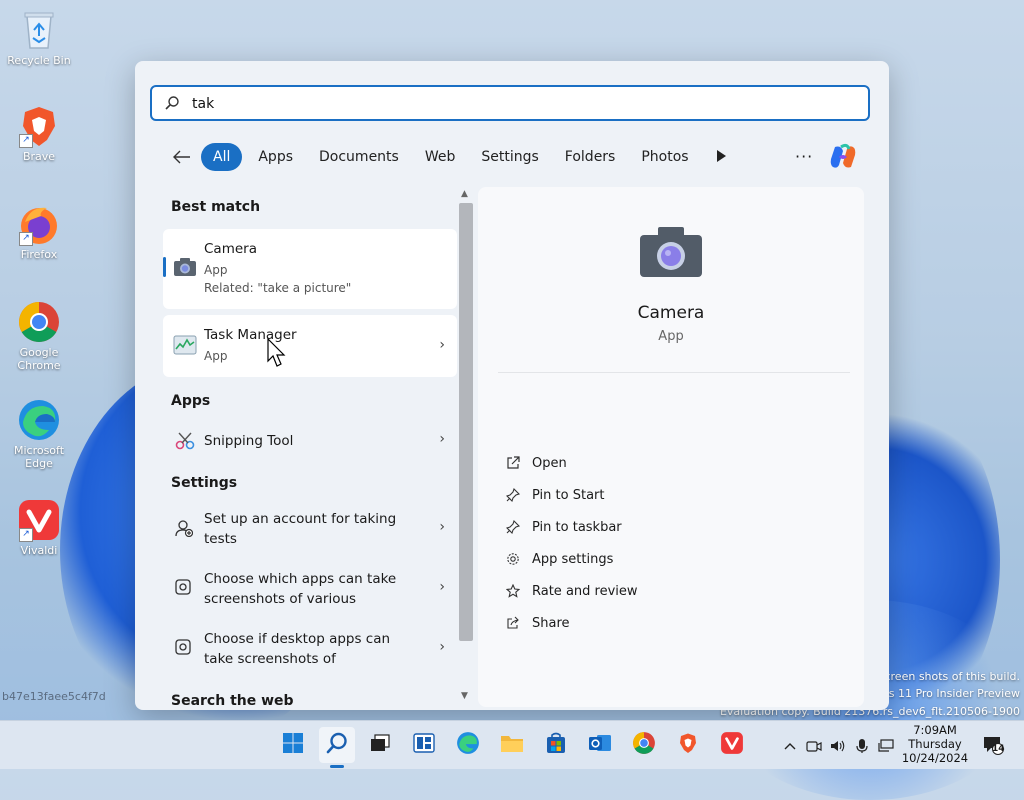 The width and height of the screenshot is (1024, 800). Describe the element at coordinates (804, 156) in the screenshot. I see `more-options-icon: ···` at that location.